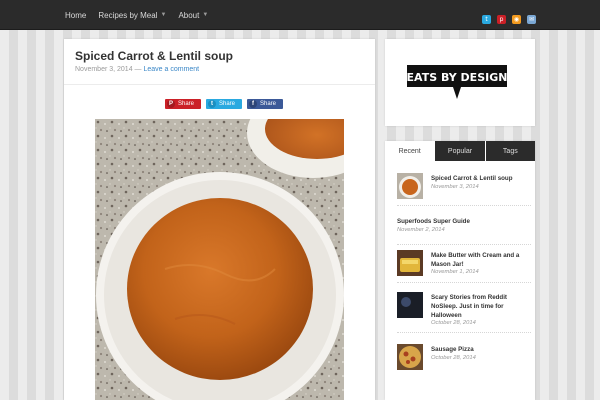  What do you see at coordinates (516, 19) in the screenshot?
I see `rss-icon: ◉` at bounding box center [516, 19].